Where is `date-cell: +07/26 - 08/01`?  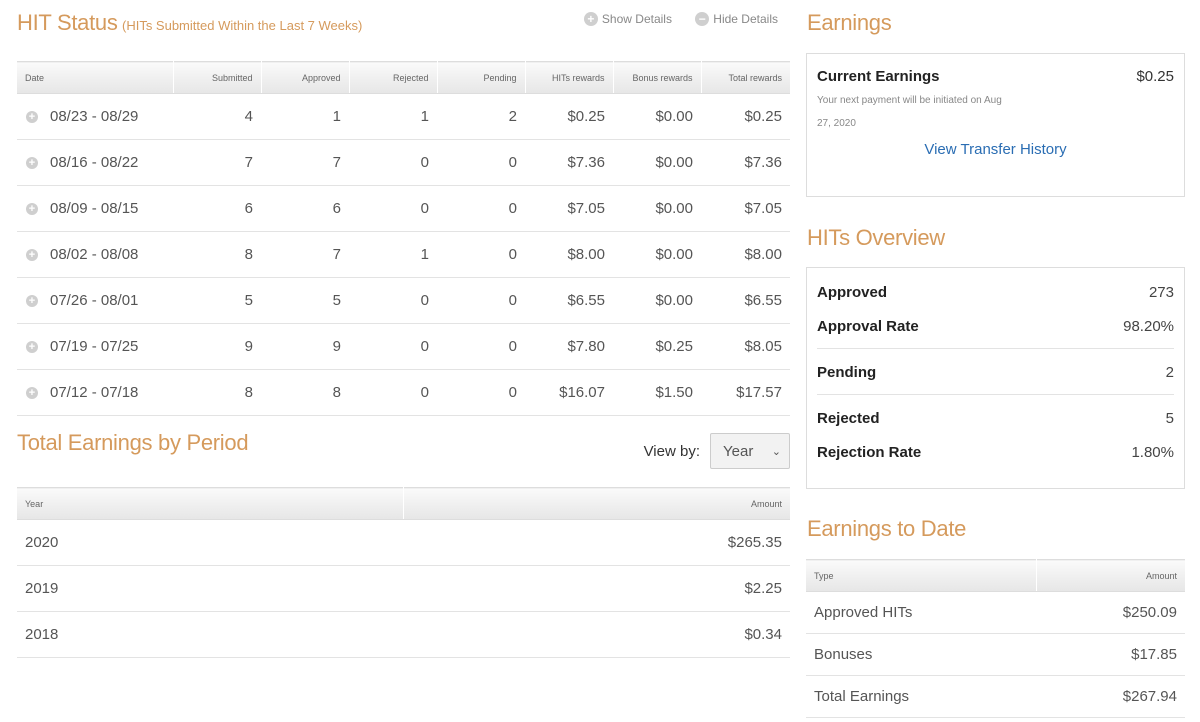 date-cell: +07/26 - 08/01 is located at coordinates (95, 300).